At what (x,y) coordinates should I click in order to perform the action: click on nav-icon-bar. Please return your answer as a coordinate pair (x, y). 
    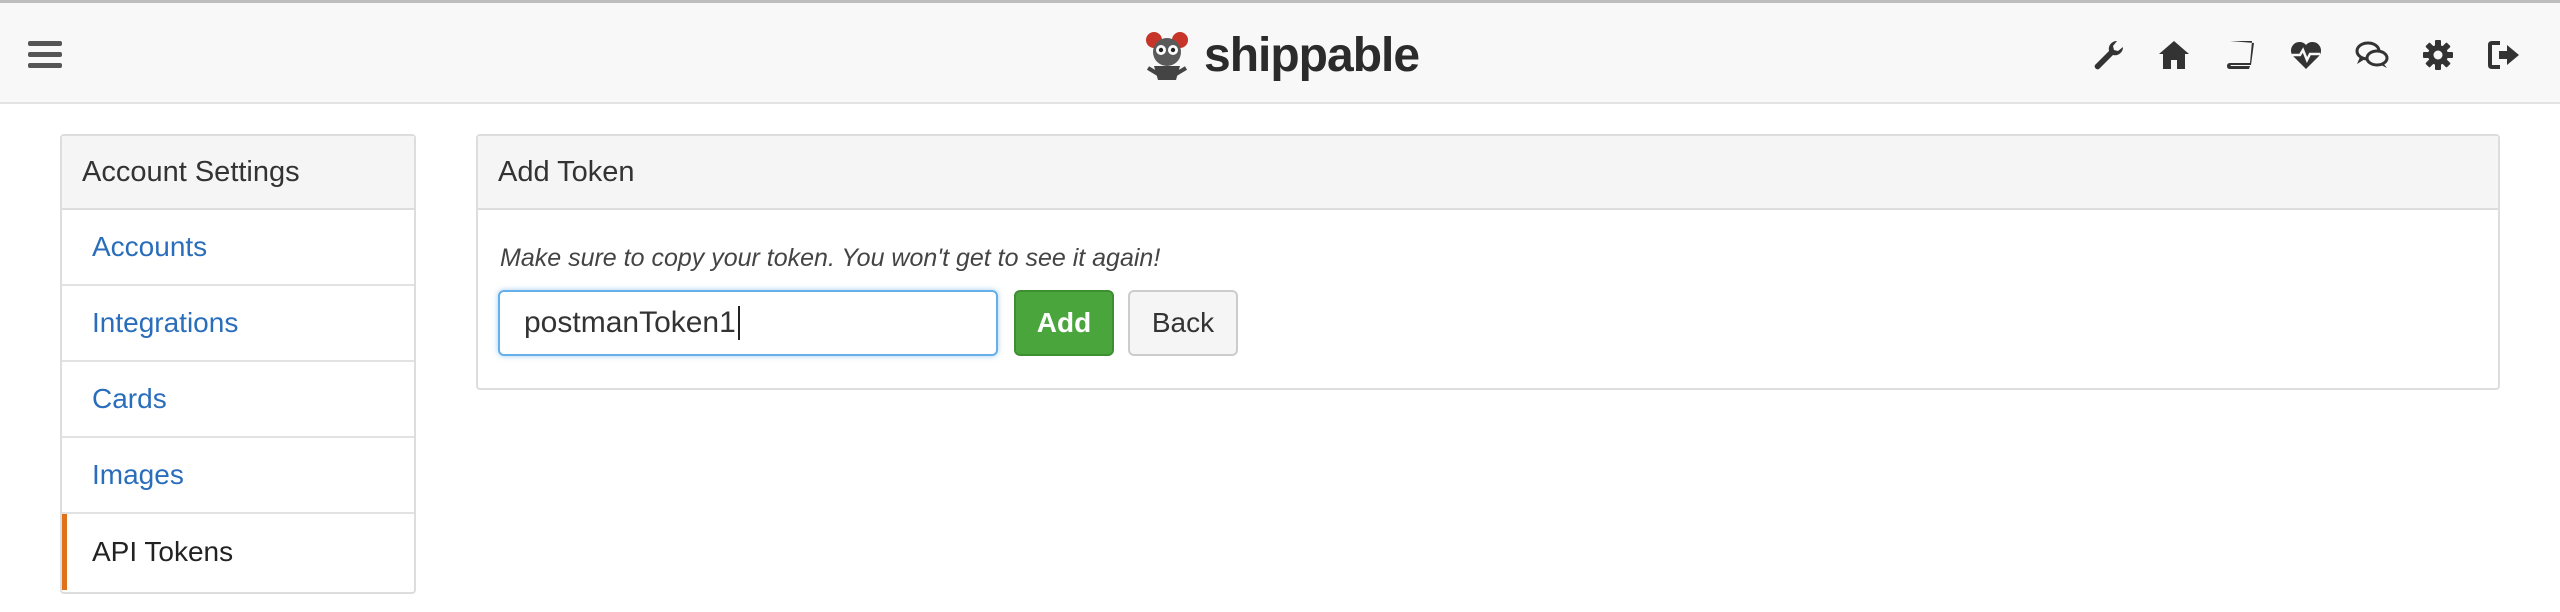
    Looking at the image, I should click on (2306, 55).